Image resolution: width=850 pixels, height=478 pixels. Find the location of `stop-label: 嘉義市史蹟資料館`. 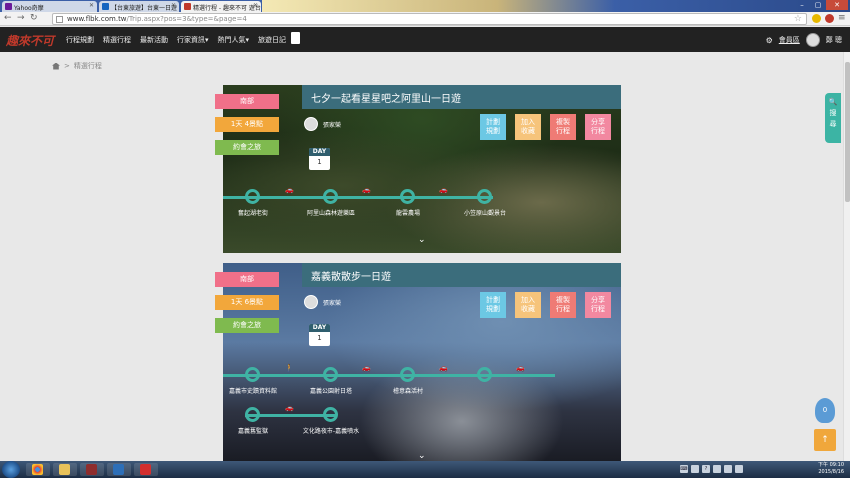

stop-label: 嘉義市史蹟資料館 is located at coordinates (253, 390).